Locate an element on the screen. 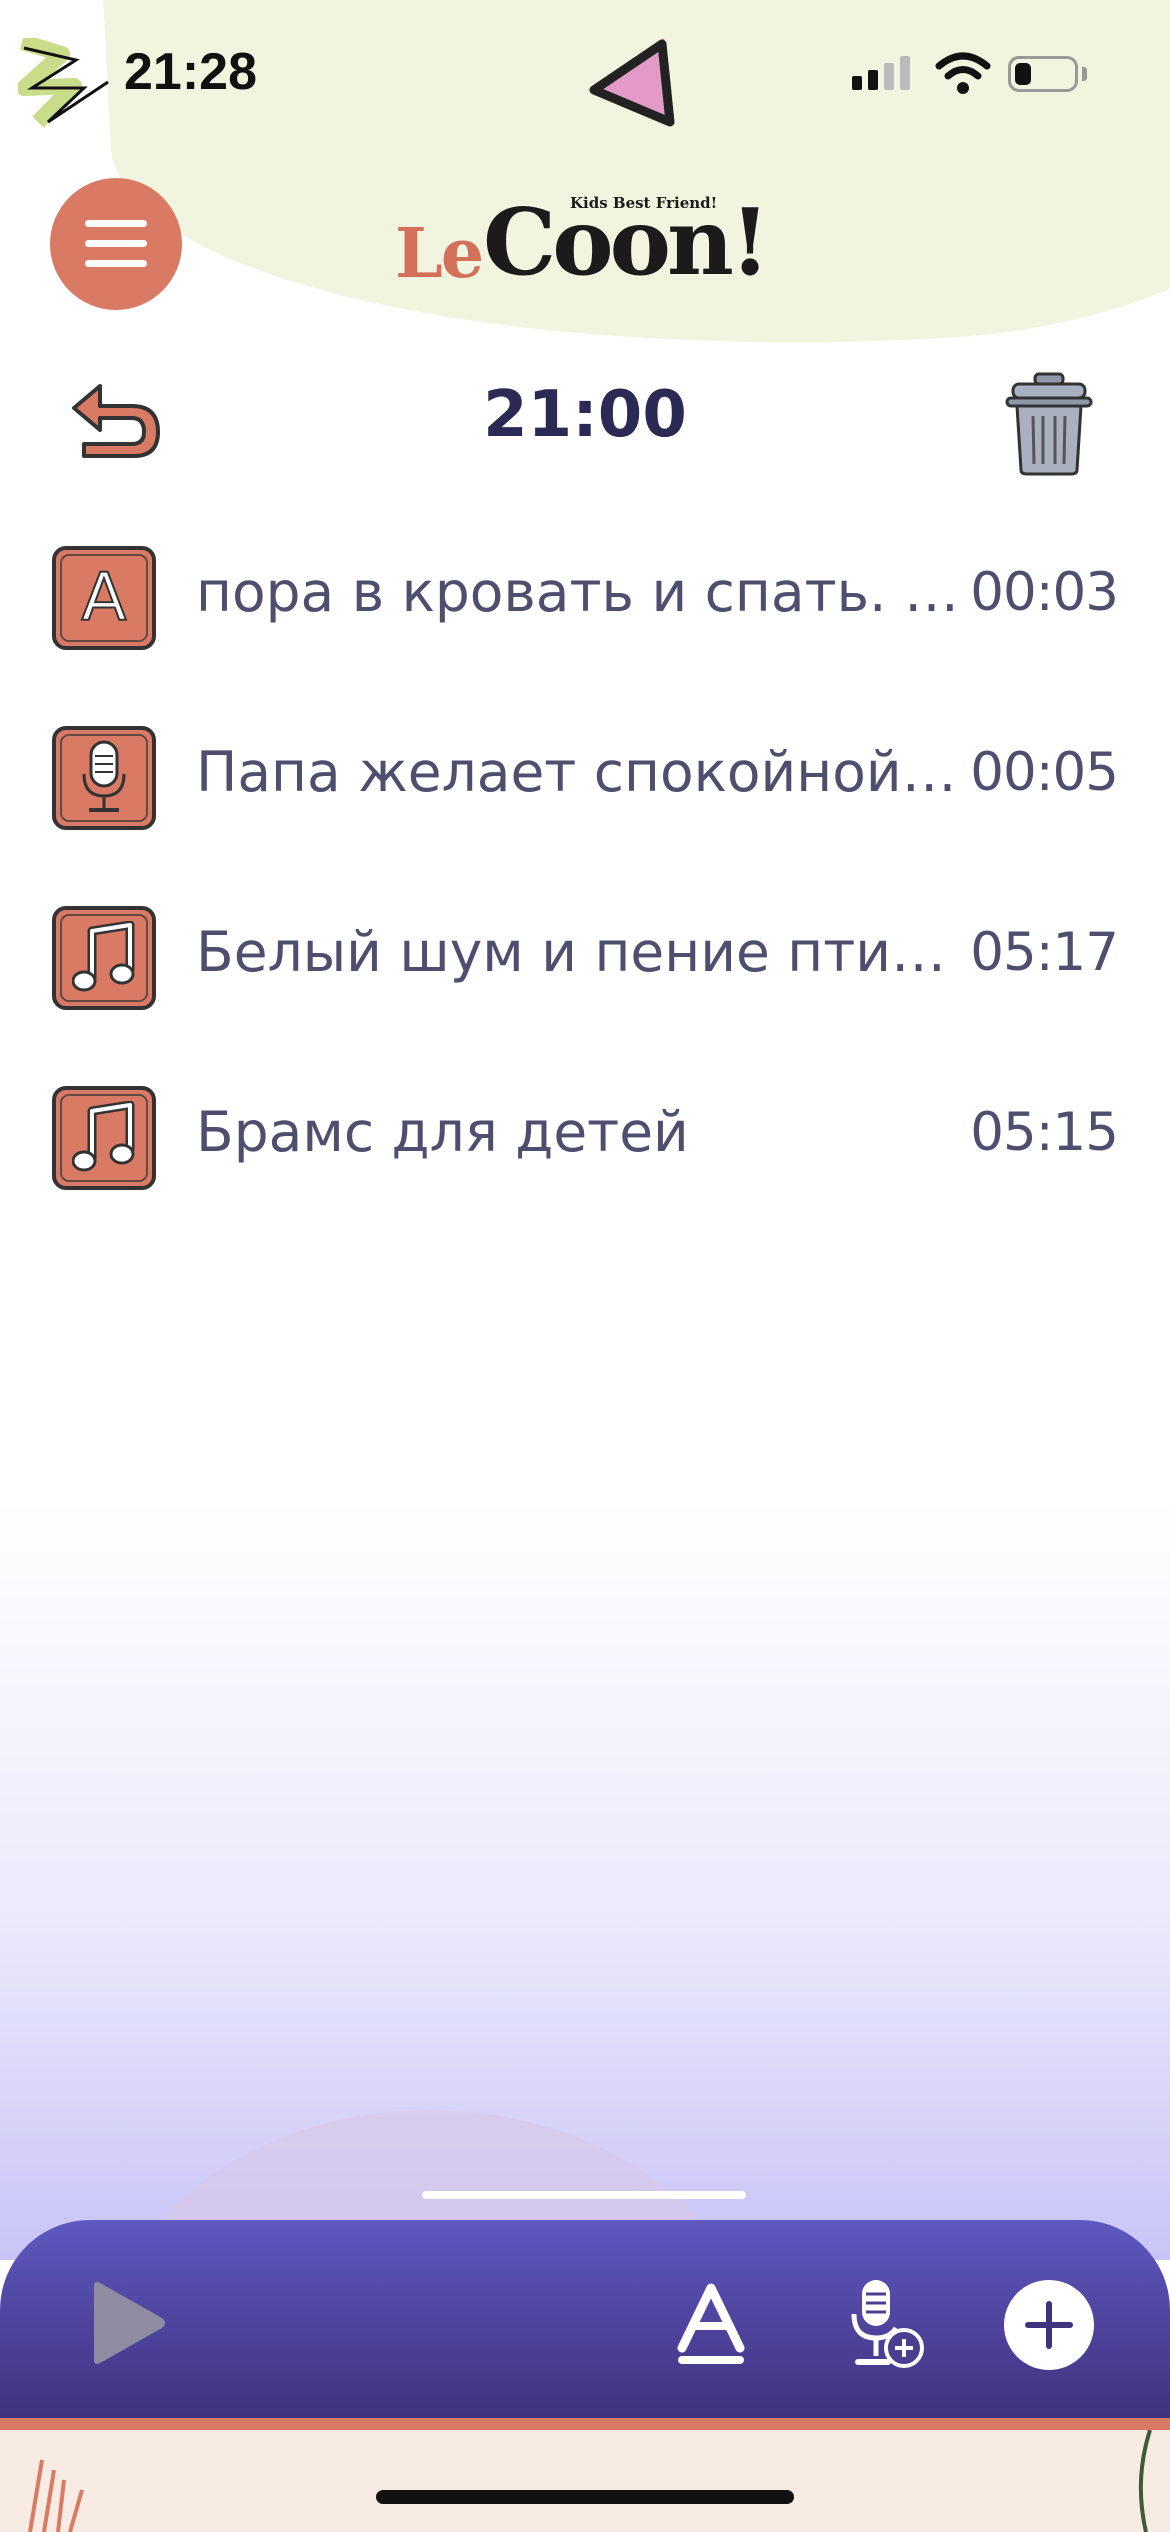 The image size is (1170, 2532). grass-decoration-icon is located at coordinates (56, 2495).